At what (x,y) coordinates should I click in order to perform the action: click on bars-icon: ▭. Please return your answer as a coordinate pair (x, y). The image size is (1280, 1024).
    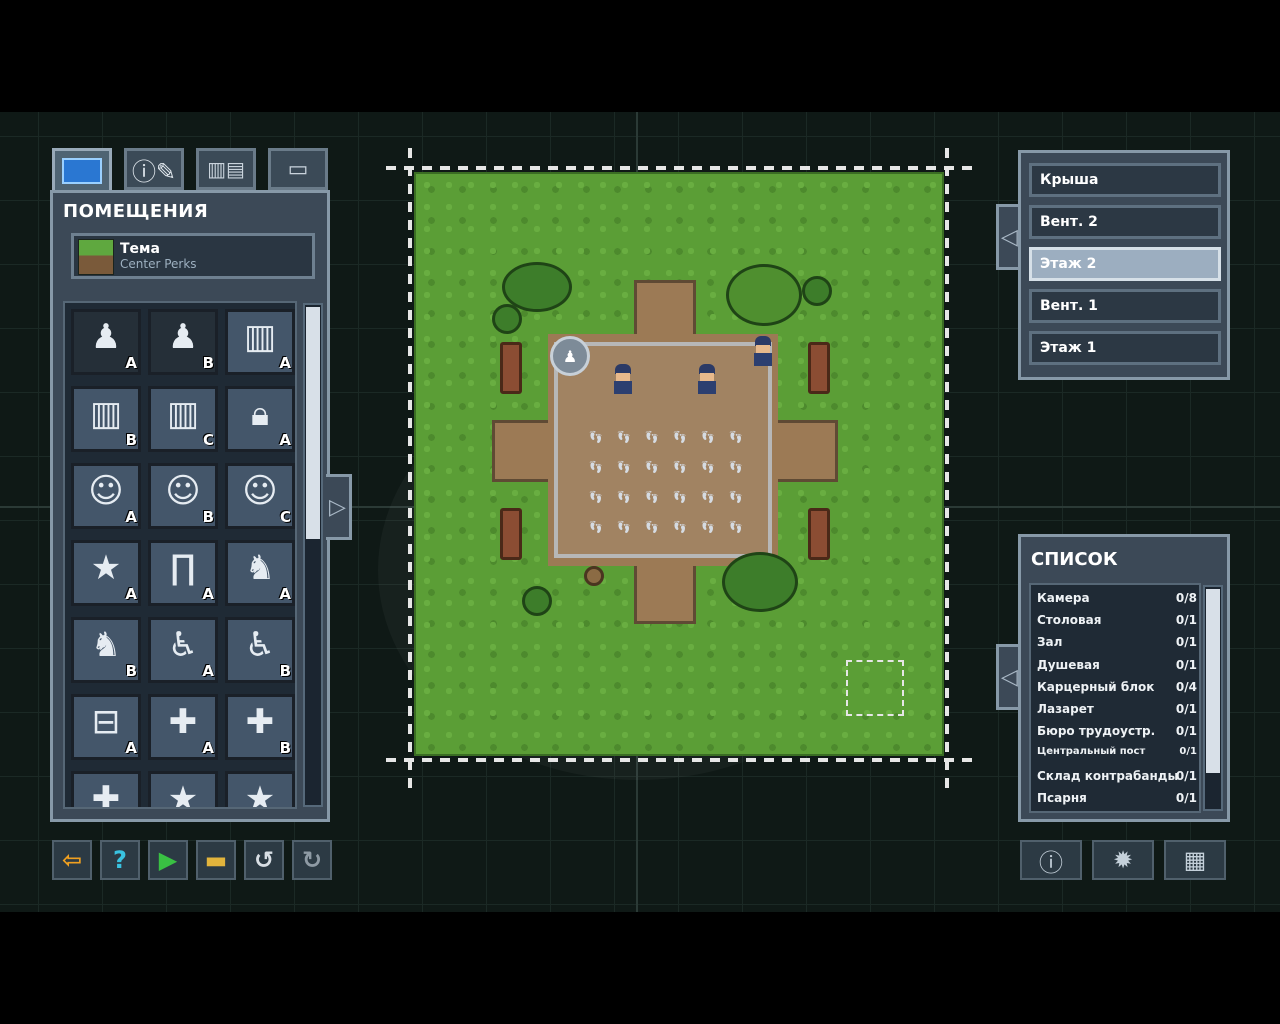
    Looking at the image, I should click on (298, 169).